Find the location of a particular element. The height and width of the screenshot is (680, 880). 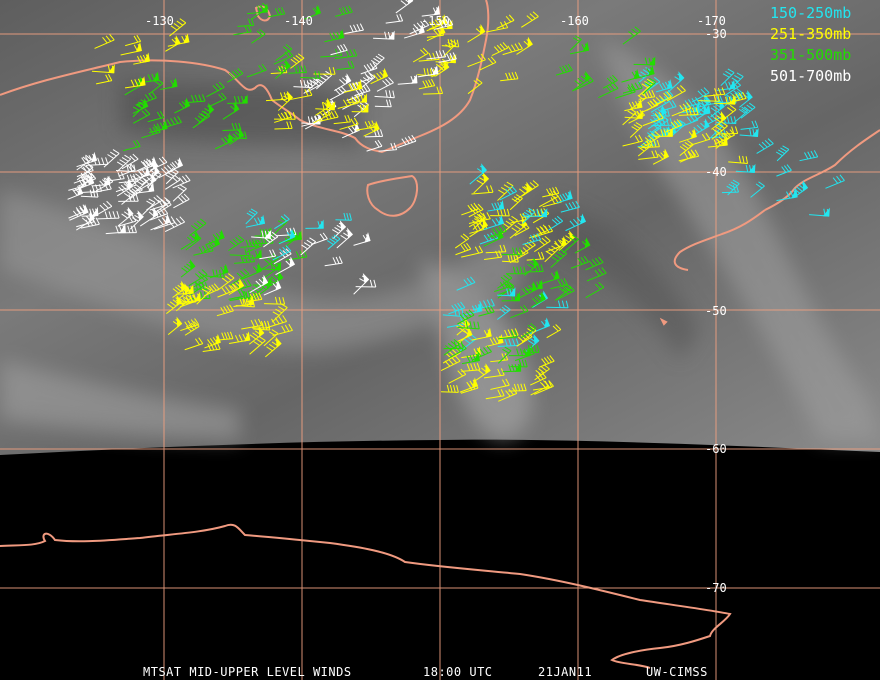

legend-501-700: 501-700mb is located at coordinates (810, 76).